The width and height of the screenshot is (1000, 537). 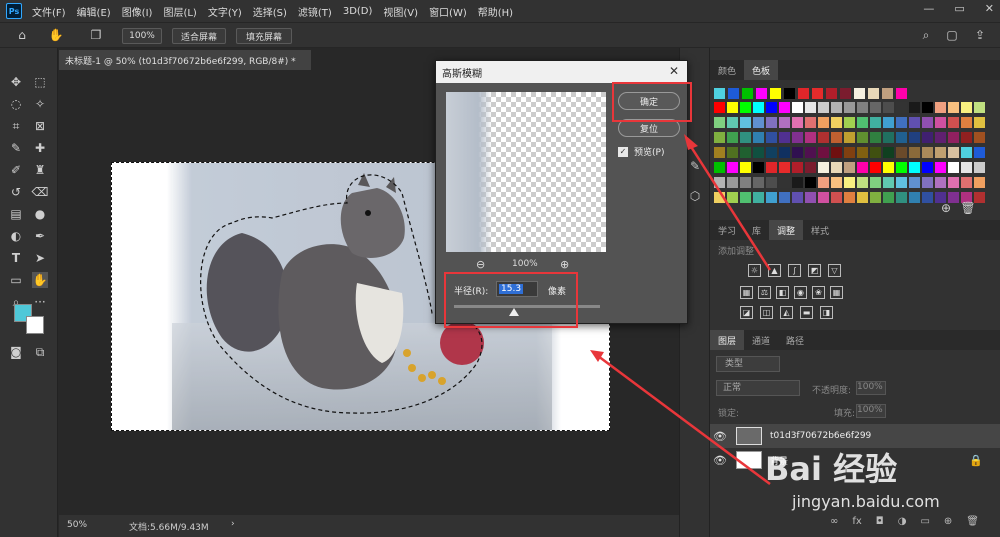 What do you see at coordinates (831, 469) in the screenshot?
I see `watermark-brand: Bai 经验` at bounding box center [831, 469].